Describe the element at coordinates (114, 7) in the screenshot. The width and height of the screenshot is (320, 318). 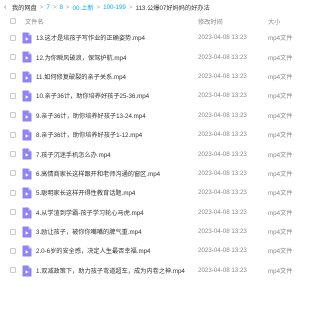
I see `breadcrumb-item: 100-199` at that location.